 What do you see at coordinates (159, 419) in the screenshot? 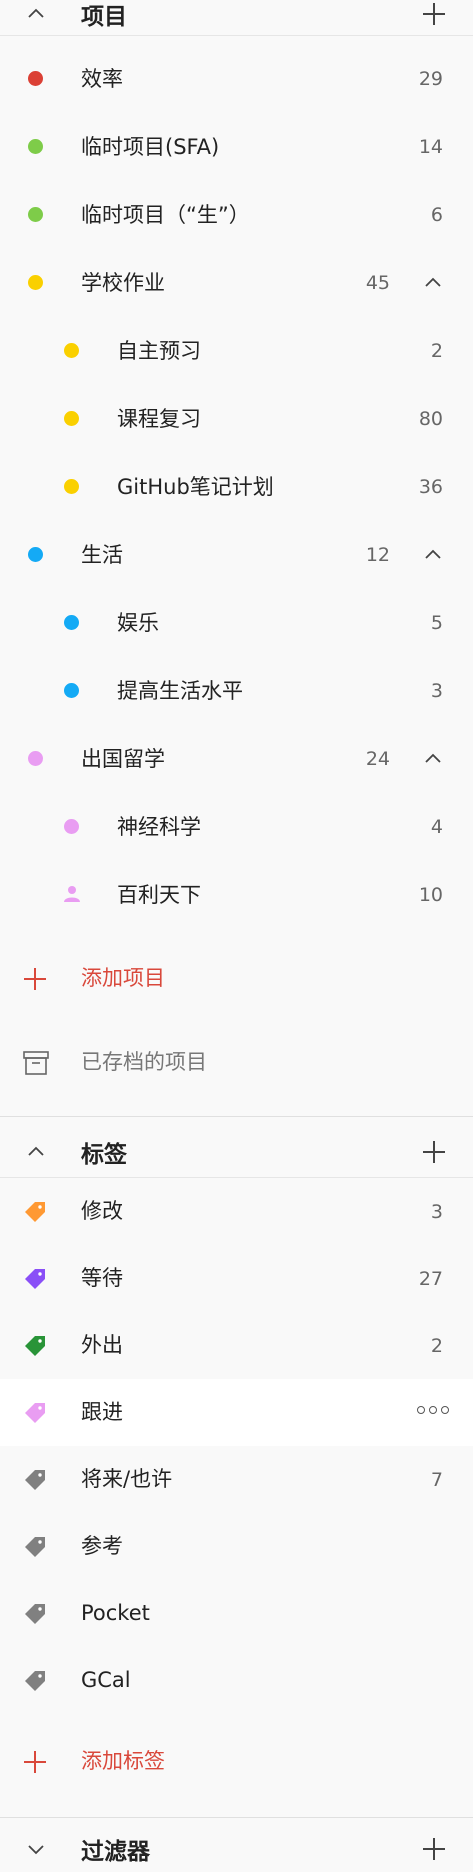
I see `project-label: 课程复习` at bounding box center [159, 419].